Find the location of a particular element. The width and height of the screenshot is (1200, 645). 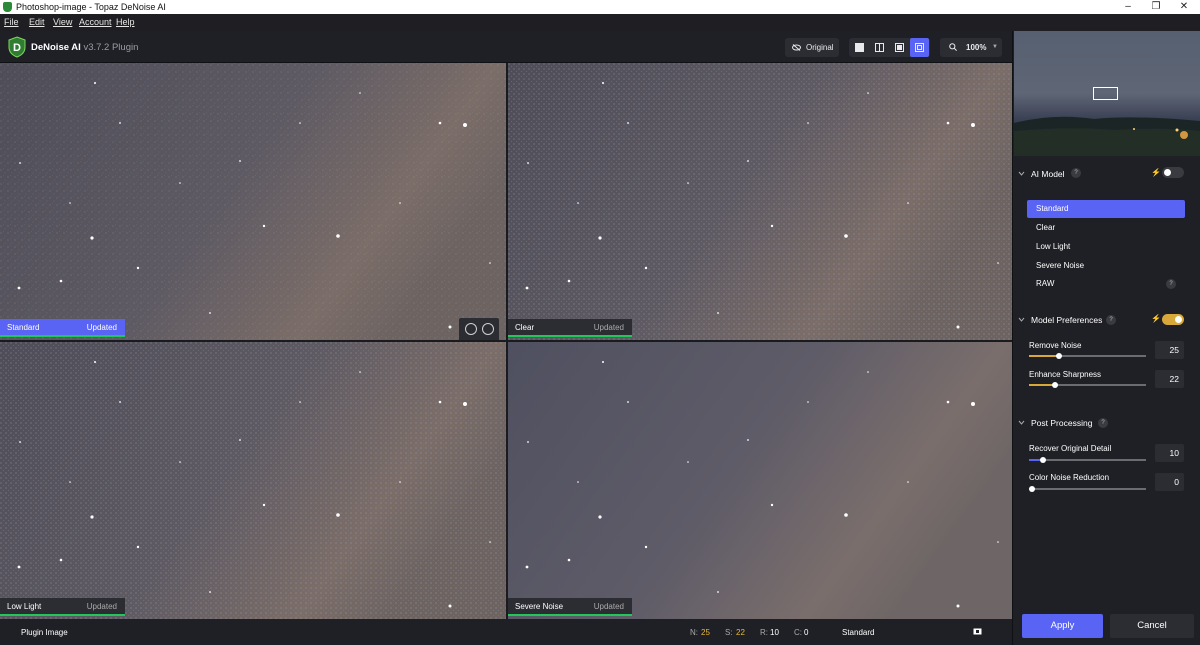

split-view-icon is located at coordinates (879, 47).